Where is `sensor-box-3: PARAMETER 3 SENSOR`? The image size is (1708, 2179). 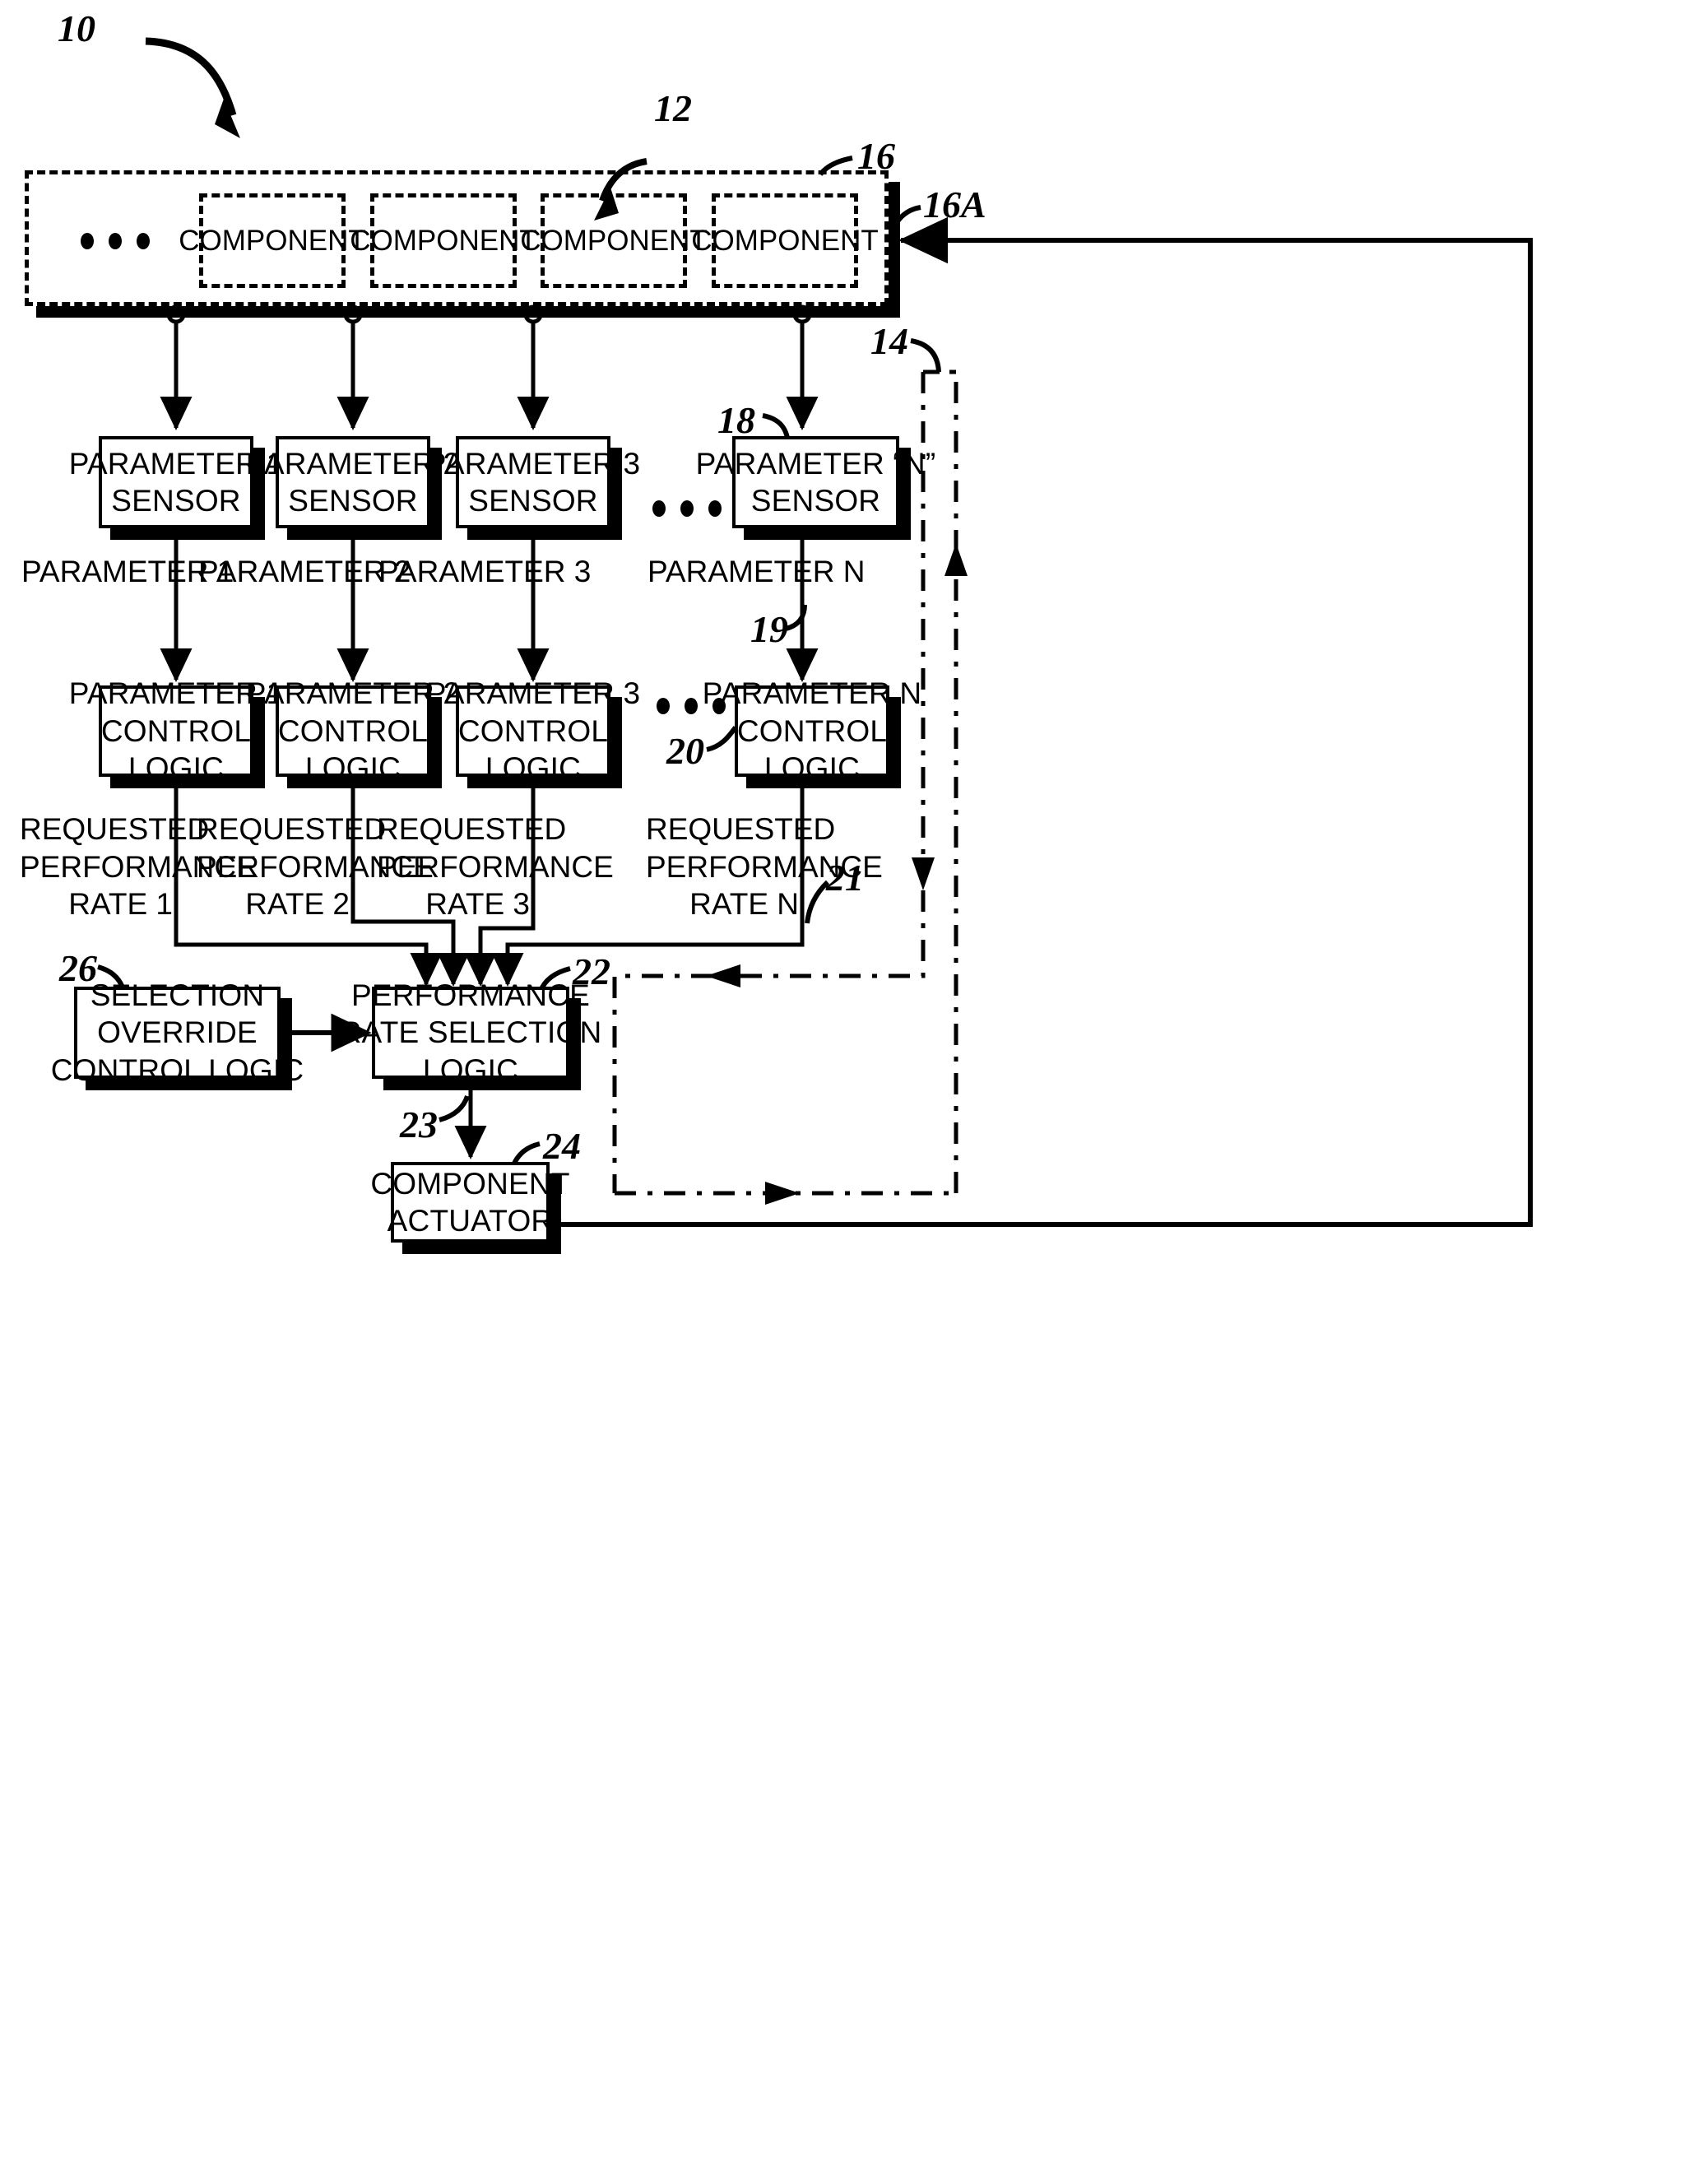
sensor-box-3: PARAMETER 3 SENSOR is located at coordinates (533, 482).